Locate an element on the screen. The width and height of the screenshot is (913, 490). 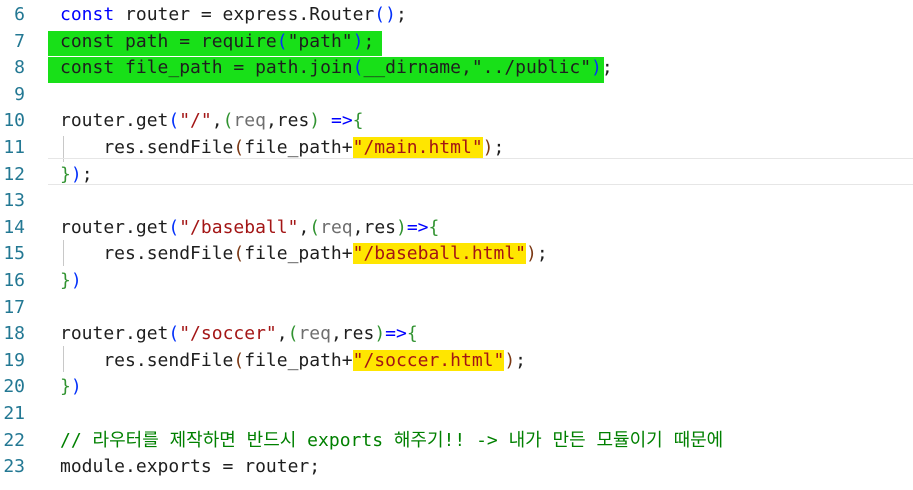
line-number: 8 is located at coordinates (19, 68).